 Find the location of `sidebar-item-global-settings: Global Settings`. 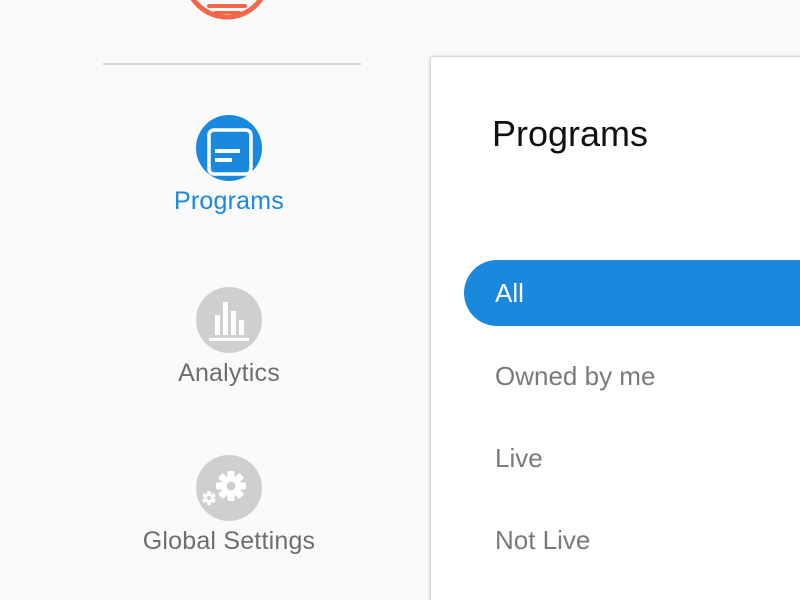

sidebar-item-global-settings: Global Settings is located at coordinates (229, 505).